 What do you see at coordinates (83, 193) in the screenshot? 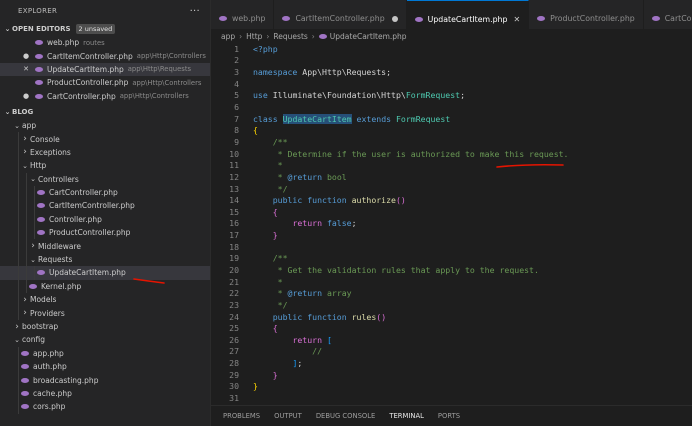
I see `tree-item-label: CartController.php` at bounding box center [83, 193].